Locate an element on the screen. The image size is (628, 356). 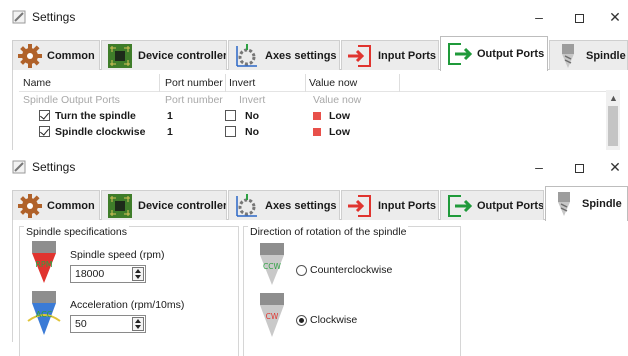
acceleration-label: Acceleration (rpm/10ms) is located at coordinates (127, 305).